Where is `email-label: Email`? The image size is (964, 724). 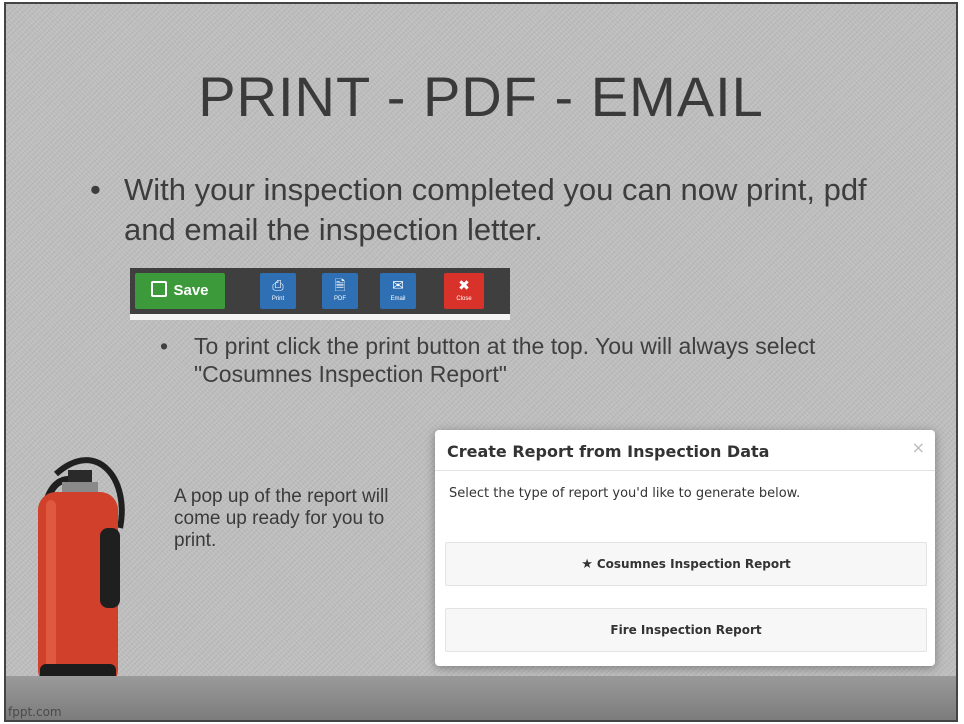 email-label: Email is located at coordinates (398, 299).